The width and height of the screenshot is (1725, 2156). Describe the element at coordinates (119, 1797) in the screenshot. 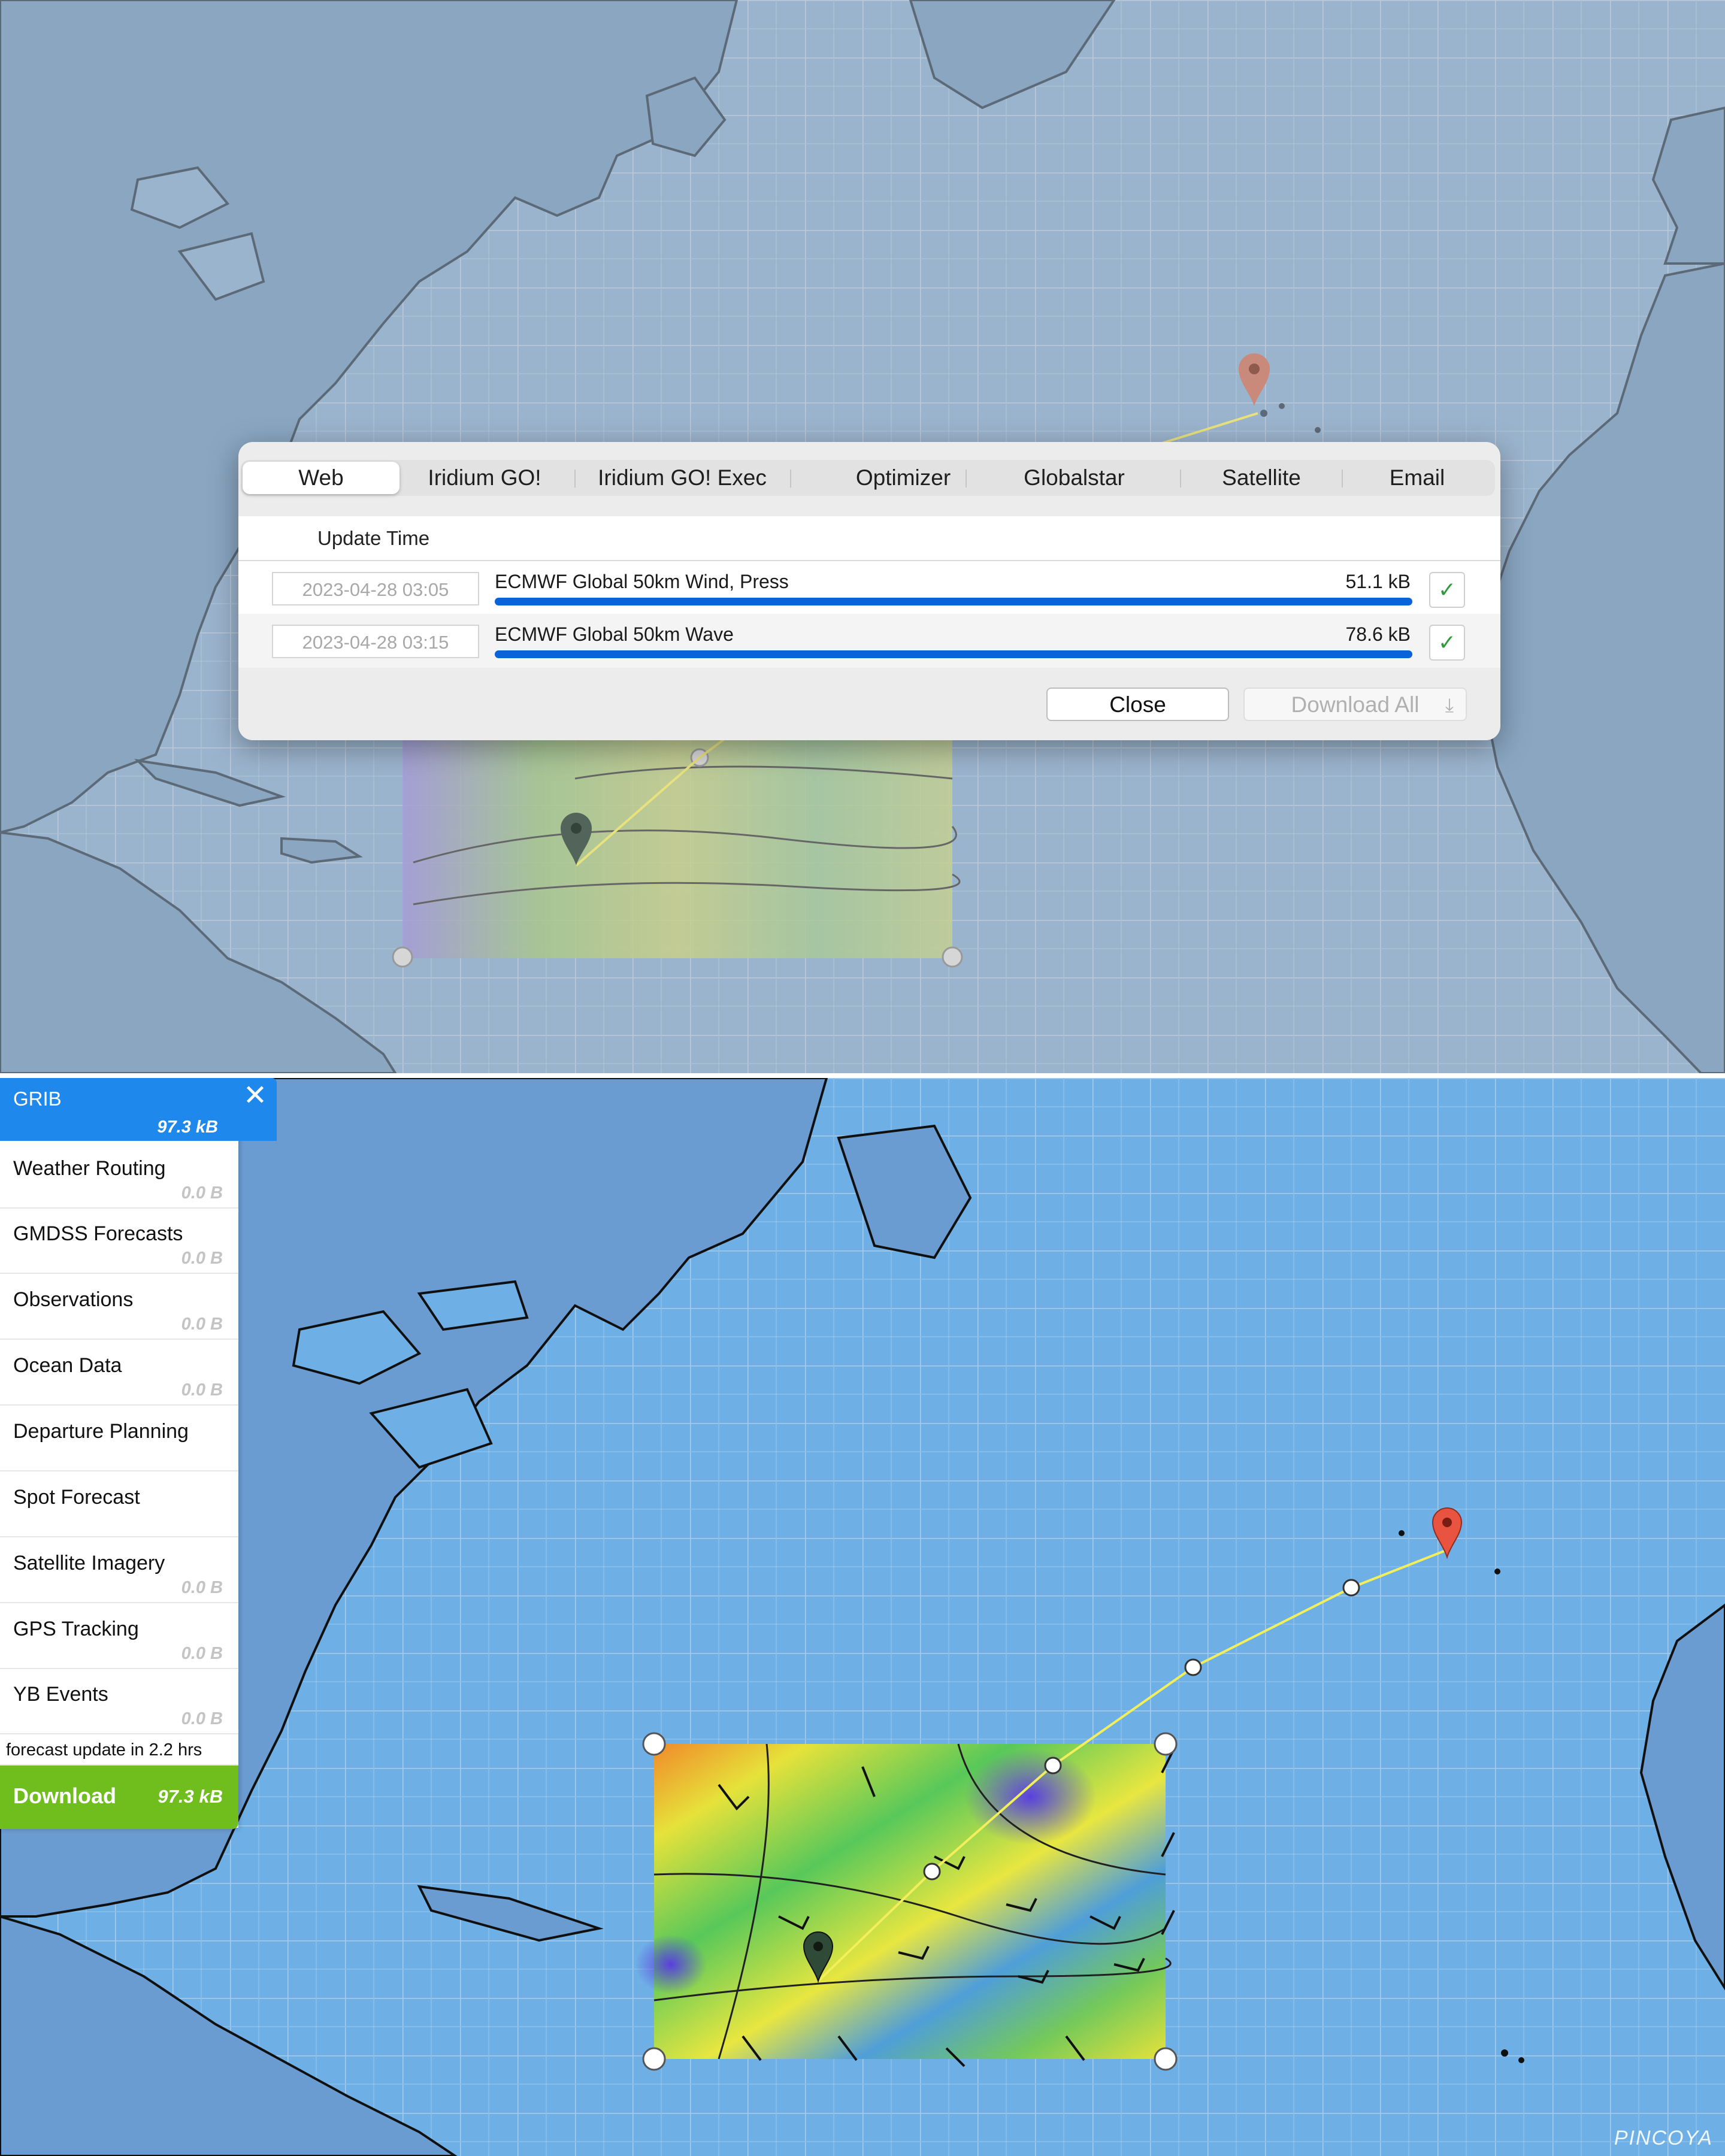

I see `download-button: Download 97.3 kB` at that location.